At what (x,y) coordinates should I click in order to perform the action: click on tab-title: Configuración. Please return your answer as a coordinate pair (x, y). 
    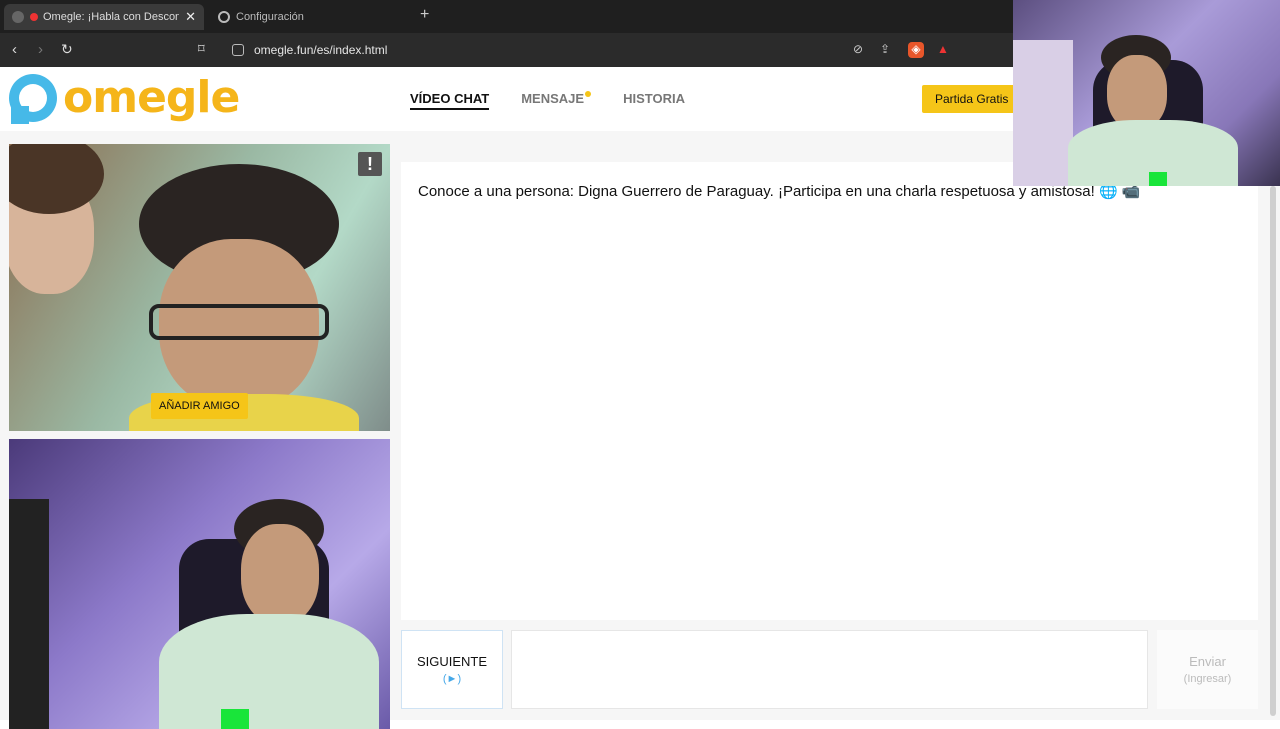
    Looking at the image, I should click on (270, 17).